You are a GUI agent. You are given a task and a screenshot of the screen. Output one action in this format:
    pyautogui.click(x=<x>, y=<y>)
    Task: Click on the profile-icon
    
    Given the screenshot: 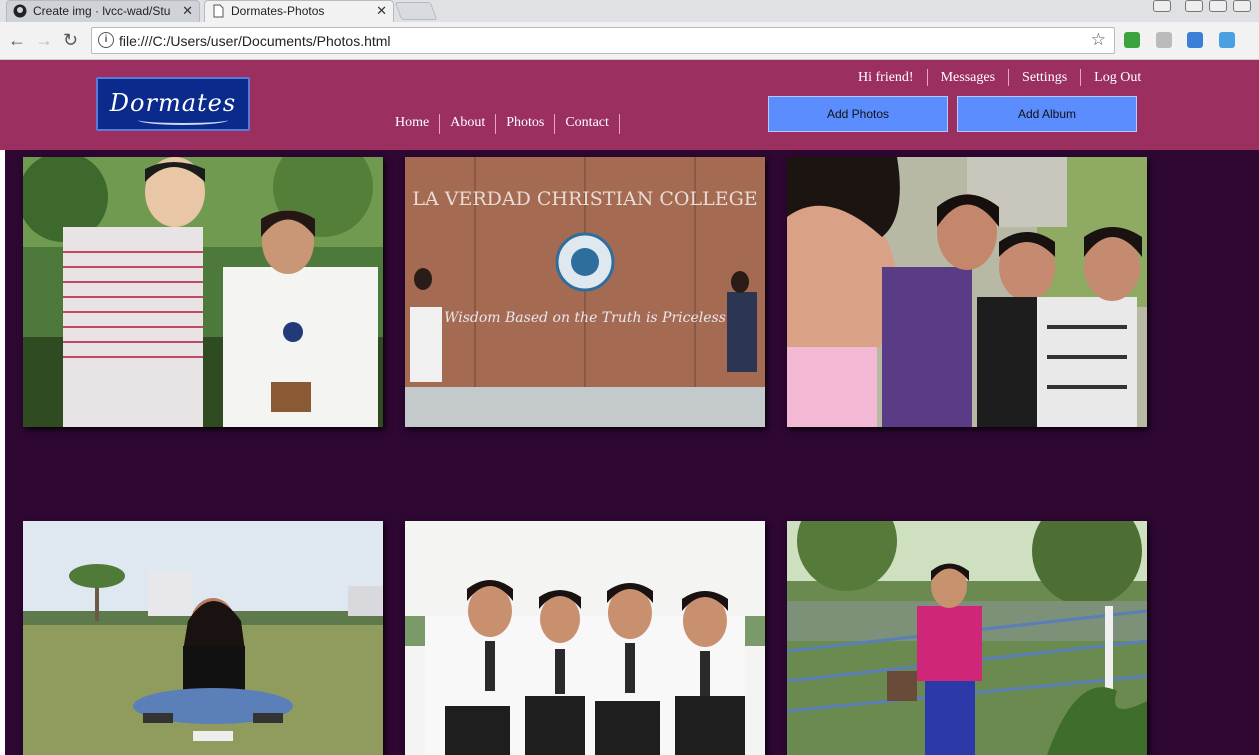 What is the action you would take?
    pyautogui.click(x=1162, y=6)
    